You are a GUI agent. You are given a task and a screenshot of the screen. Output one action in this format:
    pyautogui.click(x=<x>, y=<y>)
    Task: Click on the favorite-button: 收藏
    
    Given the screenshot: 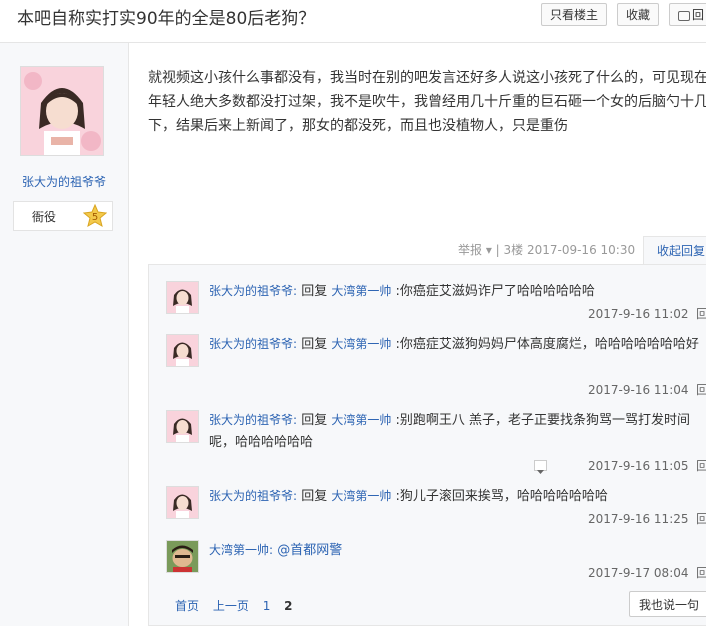 What is the action you would take?
    pyautogui.click(x=638, y=14)
    